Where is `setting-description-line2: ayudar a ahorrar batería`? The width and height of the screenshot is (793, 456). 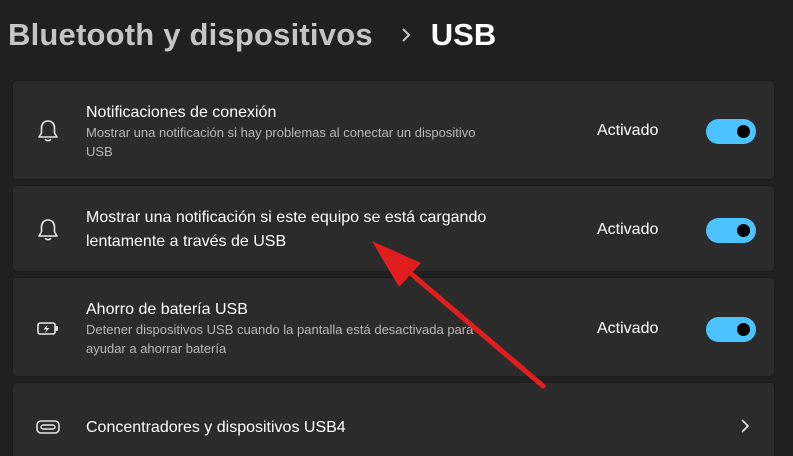
setting-description-line2: ayudar a ahorrar batería is located at coordinates (156, 348).